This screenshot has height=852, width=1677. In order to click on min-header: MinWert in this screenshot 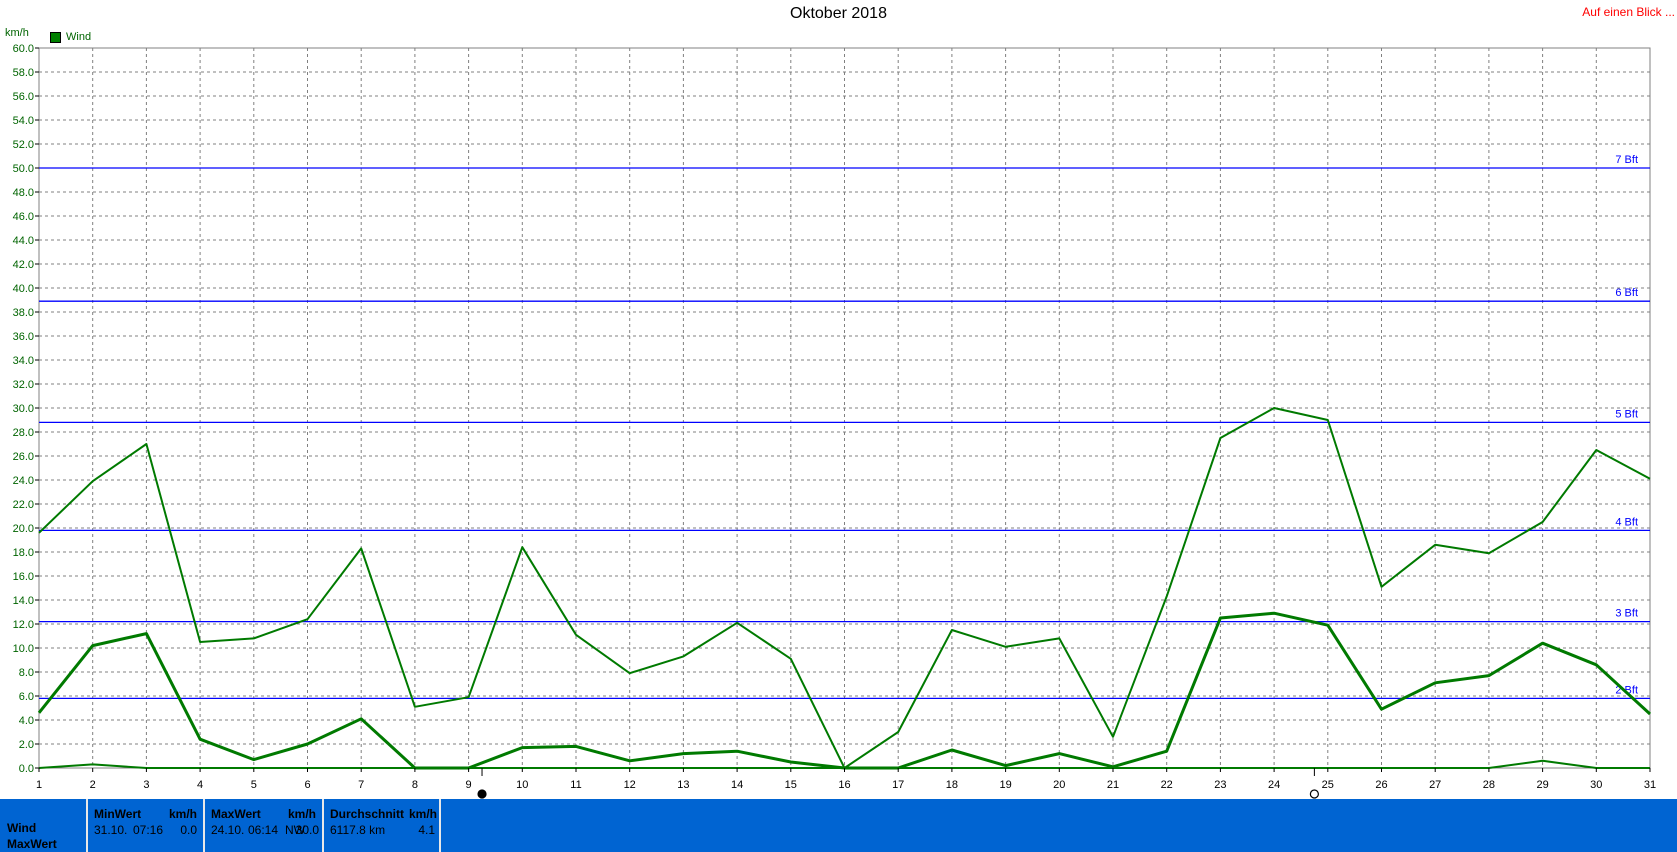, I will do `click(118, 814)`.